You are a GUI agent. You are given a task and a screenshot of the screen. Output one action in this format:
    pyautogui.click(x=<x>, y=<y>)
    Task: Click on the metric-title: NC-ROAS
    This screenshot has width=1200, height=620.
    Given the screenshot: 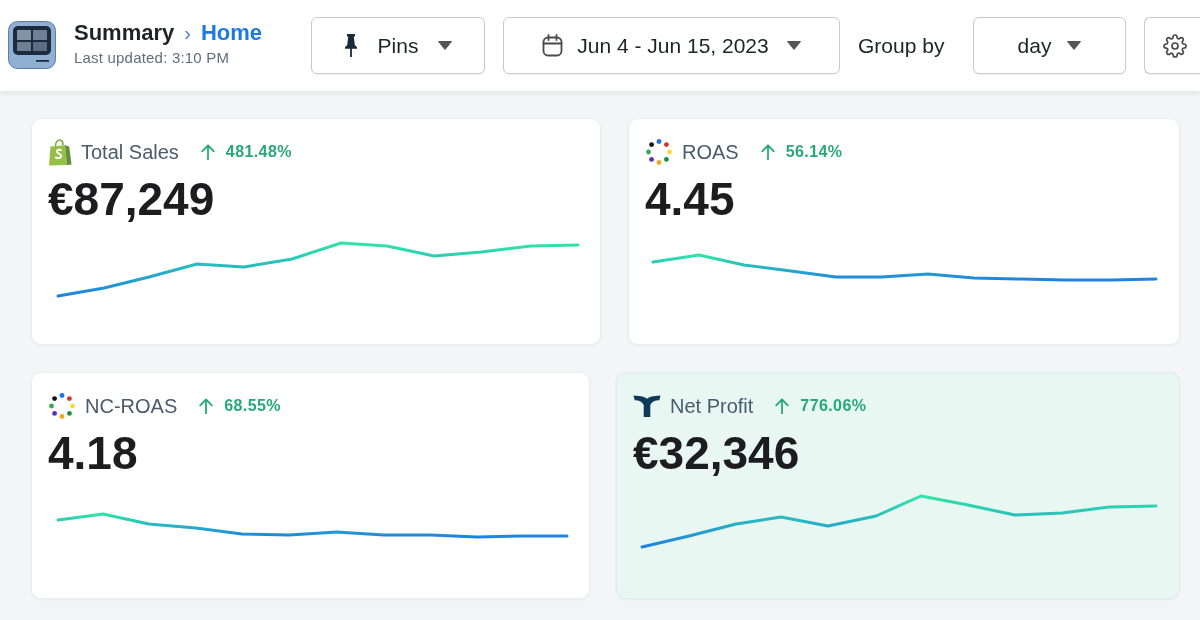 What is the action you would take?
    pyautogui.click(x=131, y=406)
    